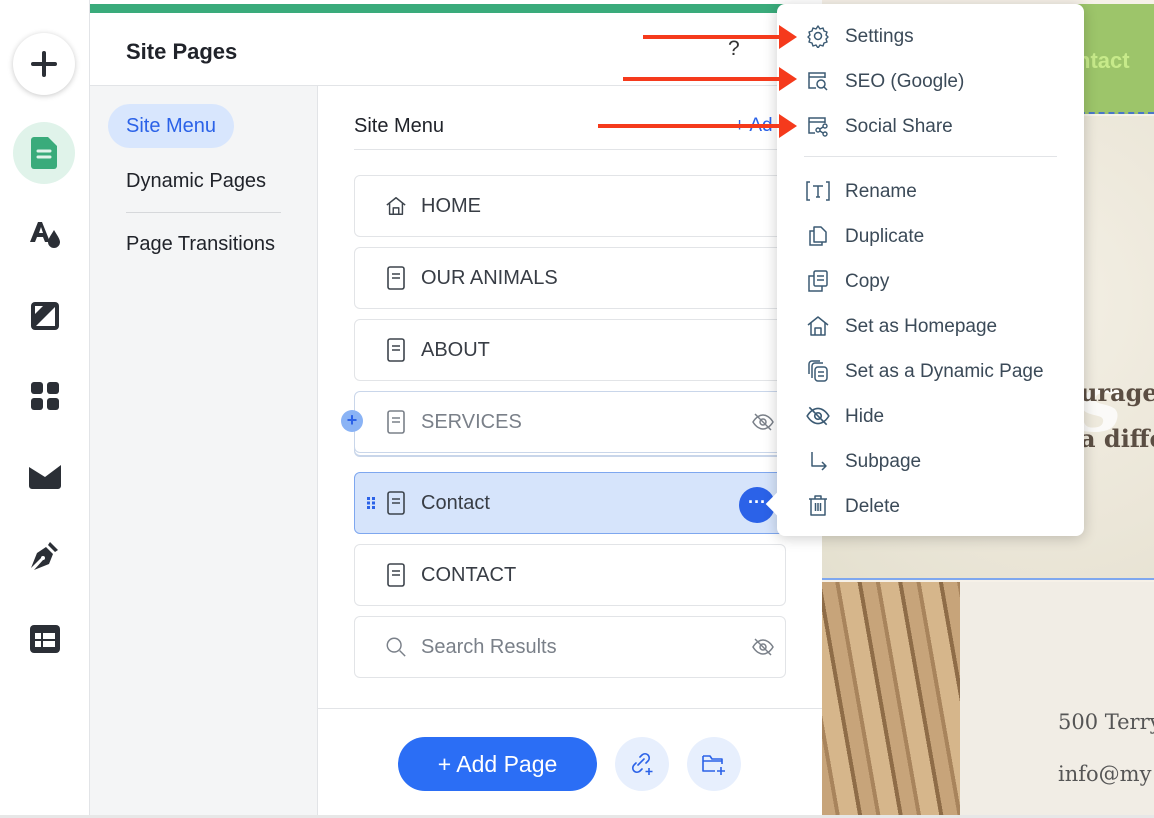 The image size is (1154, 818). What do you see at coordinates (489, 278) in the screenshot?
I see `page-label: OUR ANIMALS` at bounding box center [489, 278].